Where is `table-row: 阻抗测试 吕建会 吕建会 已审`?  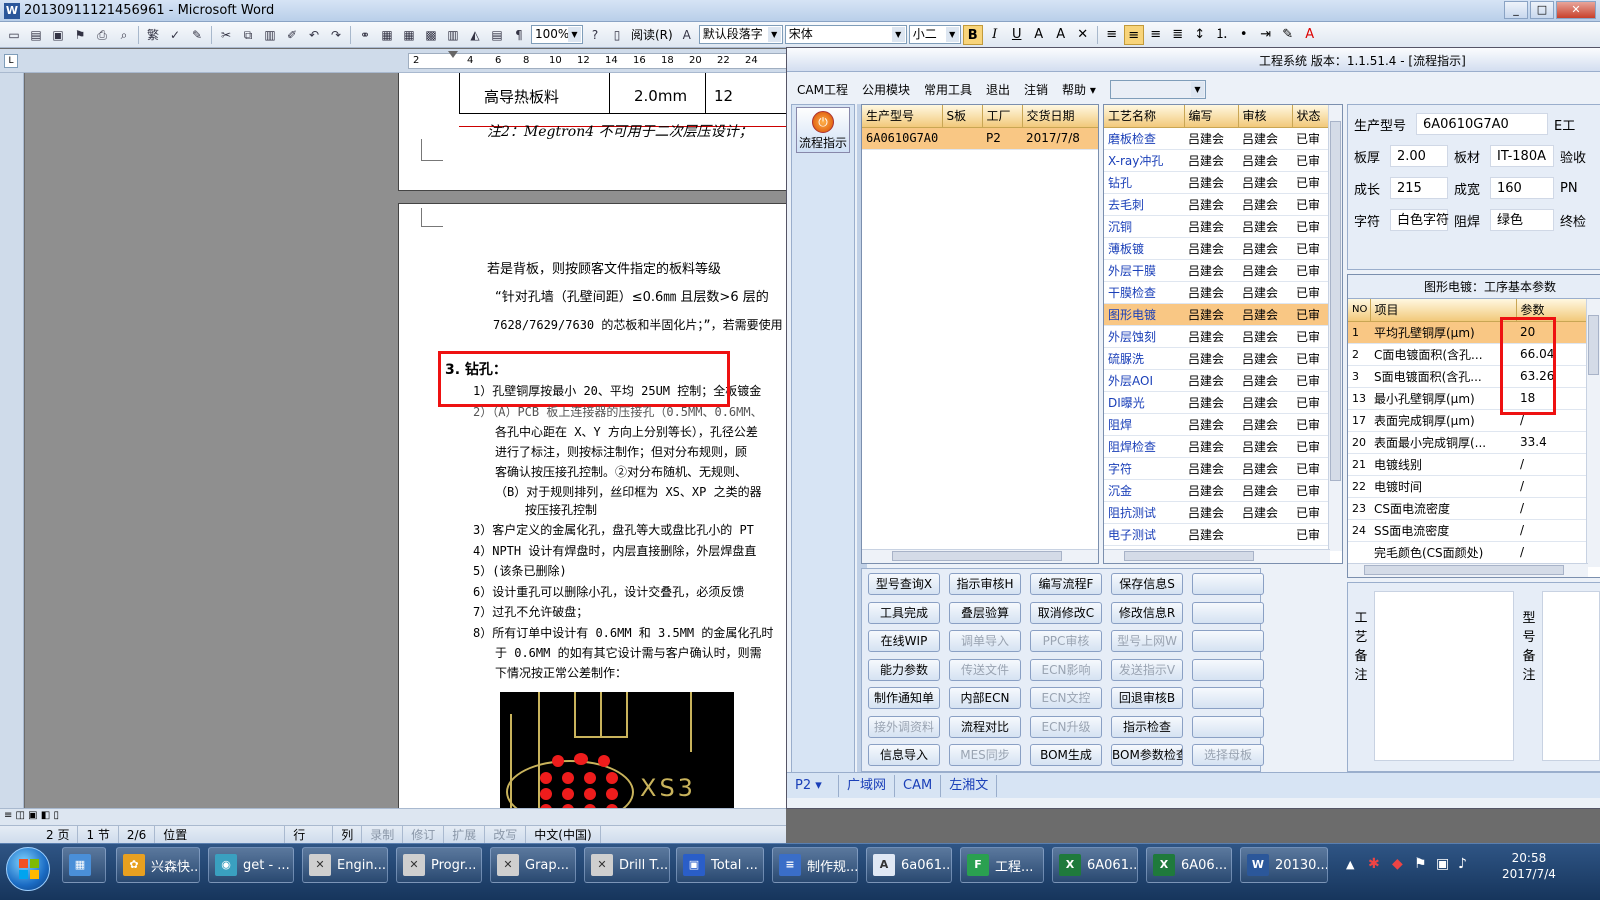
table-row: 阻抗测试 吕建会 吕建会 已审 is located at coordinates (1217, 512).